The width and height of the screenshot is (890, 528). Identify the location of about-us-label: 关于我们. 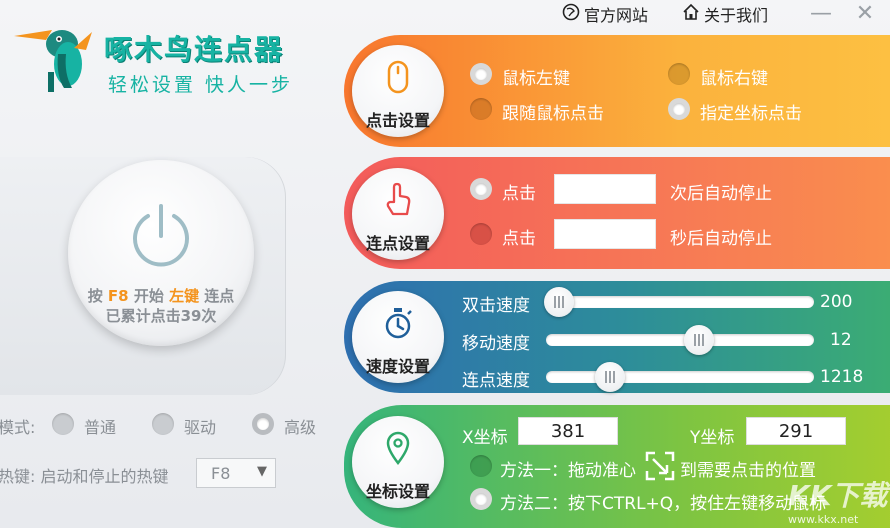
(736, 15).